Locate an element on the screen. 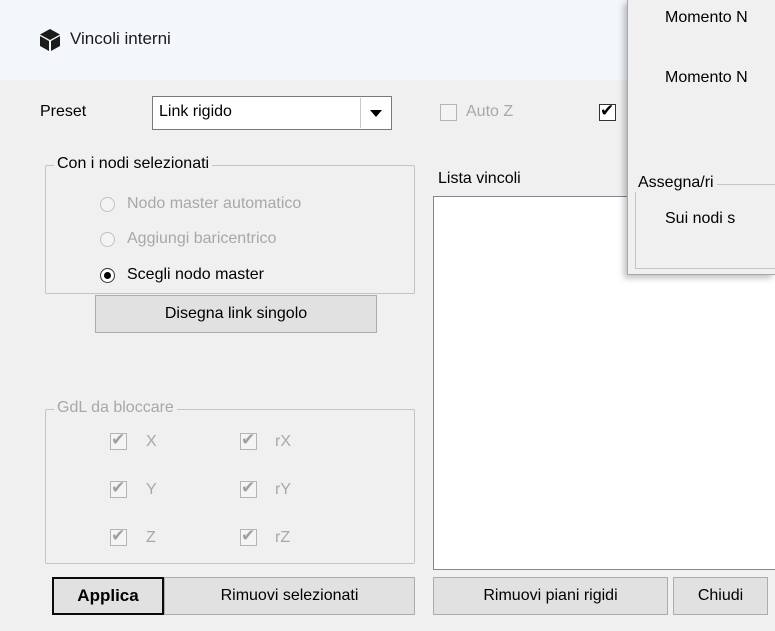 The image size is (775, 631). preset-select: Link rigido is located at coordinates (272, 113).